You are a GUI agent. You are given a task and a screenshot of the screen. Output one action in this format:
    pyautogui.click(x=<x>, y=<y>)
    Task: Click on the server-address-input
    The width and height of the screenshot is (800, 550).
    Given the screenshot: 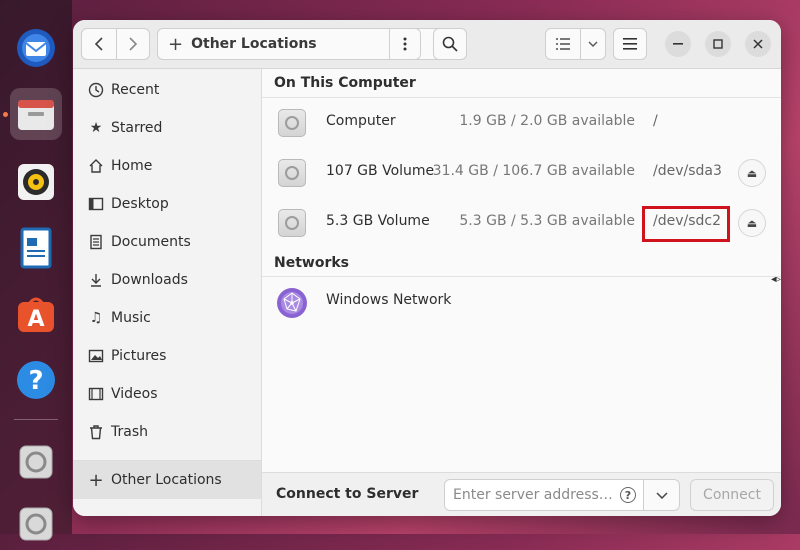 What is the action you would take?
    pyautogui.click(x=544, y=495)
    